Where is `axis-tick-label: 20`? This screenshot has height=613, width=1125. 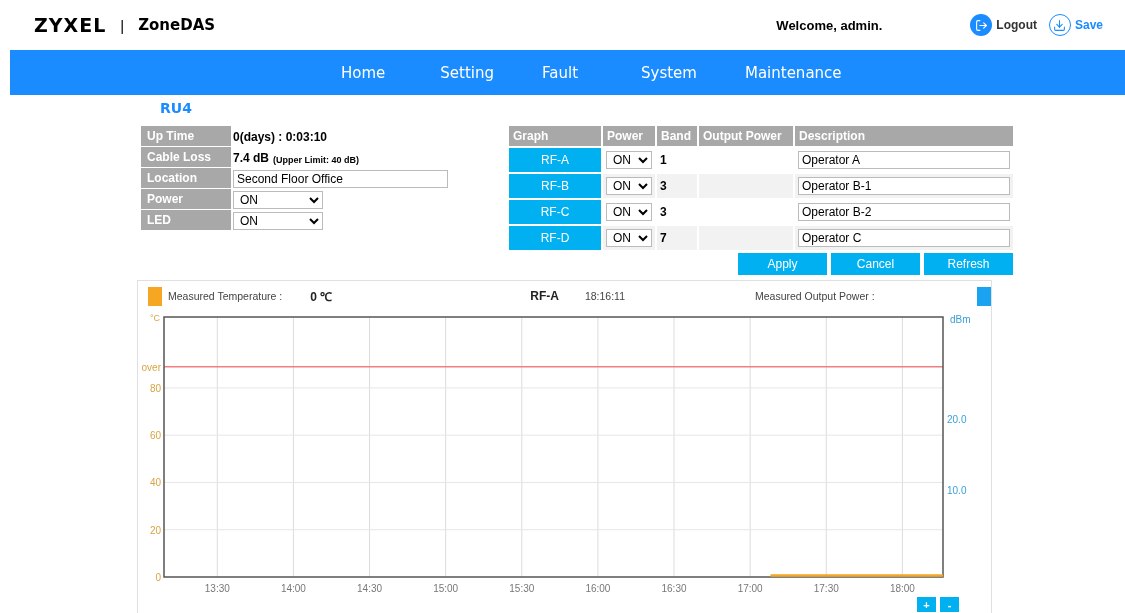
axis-tick-label: 20 is located at coordinates (155, 530).